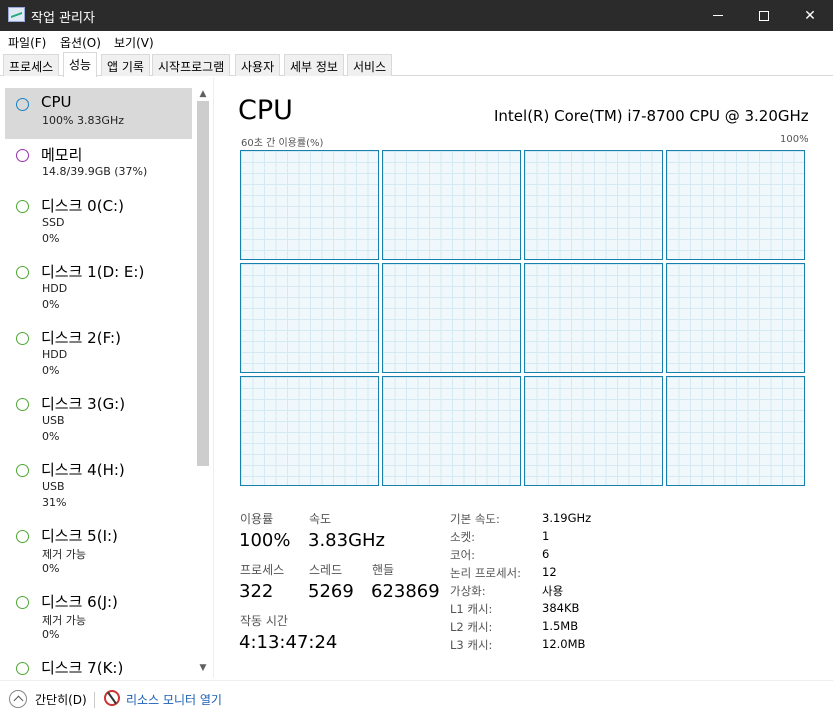  What do you see at coordinates (794, 139) in the screenshot?
I see `graph-max-label: 100%` at bounding box center [794, 139].